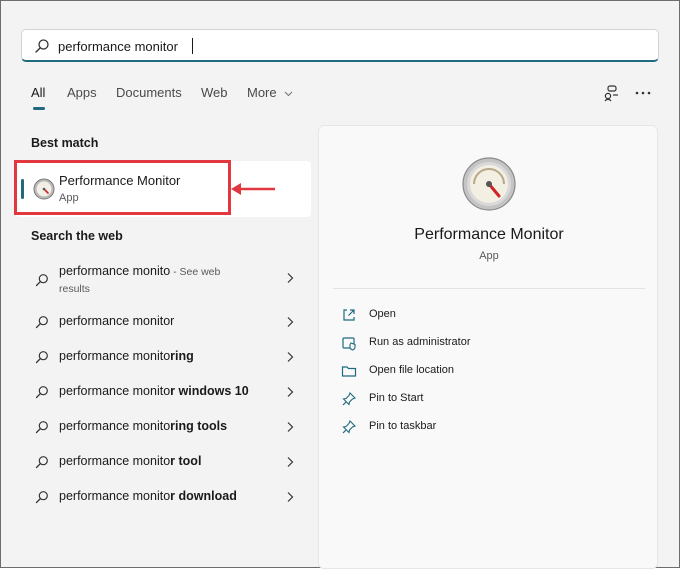  Describe the element at coordinates (154, 391) in the screenshot. I see `web-result-text: performance monitor windows 10` at that location.